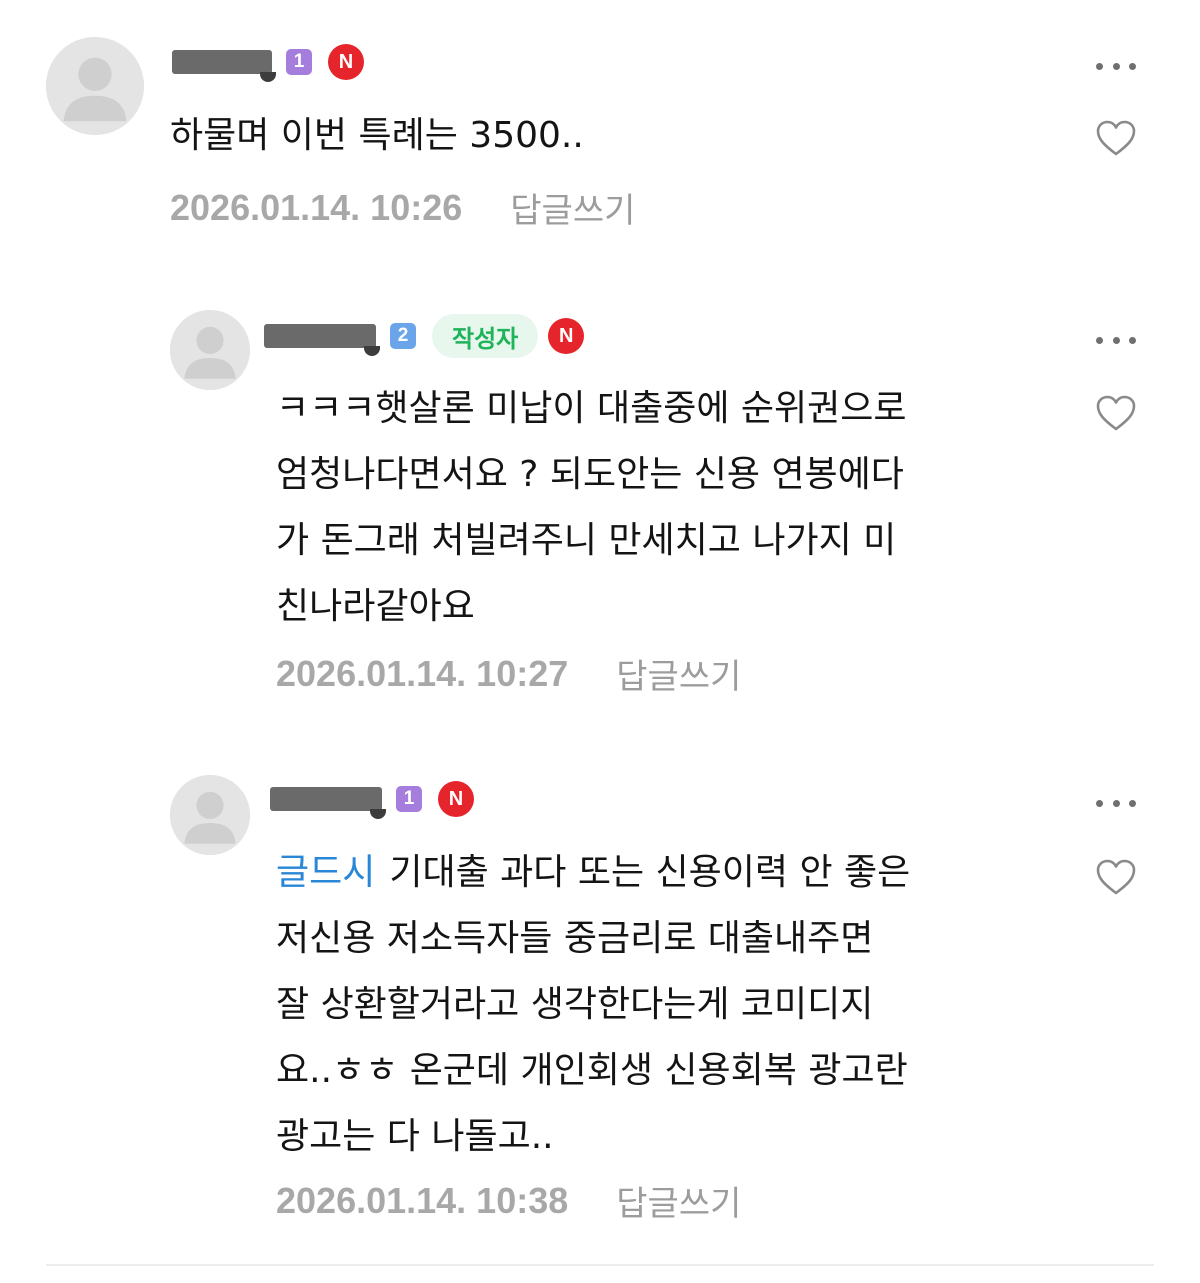 This screenshot has width=1200, height=1283. I want to click on comment-text-line: 저신용 저소득자들 중금리로 대출내주면, so click(575, 938).